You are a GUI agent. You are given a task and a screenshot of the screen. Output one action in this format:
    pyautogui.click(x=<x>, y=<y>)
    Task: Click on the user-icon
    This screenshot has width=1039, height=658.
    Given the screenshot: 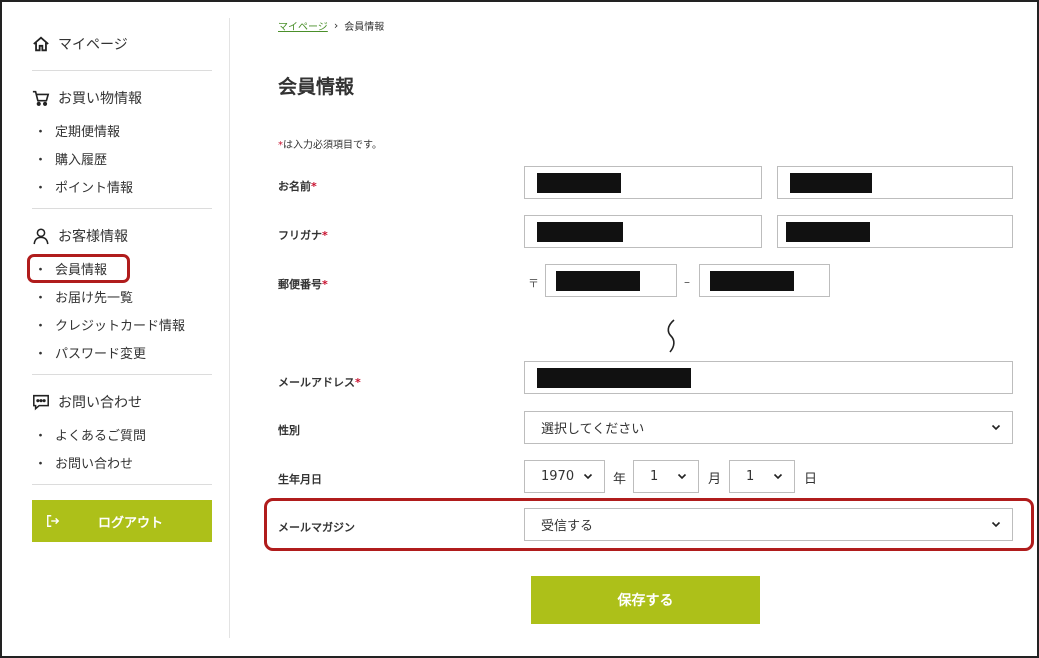 What is the action you would take?
    pyautogui.click(x=41, y=236)
    